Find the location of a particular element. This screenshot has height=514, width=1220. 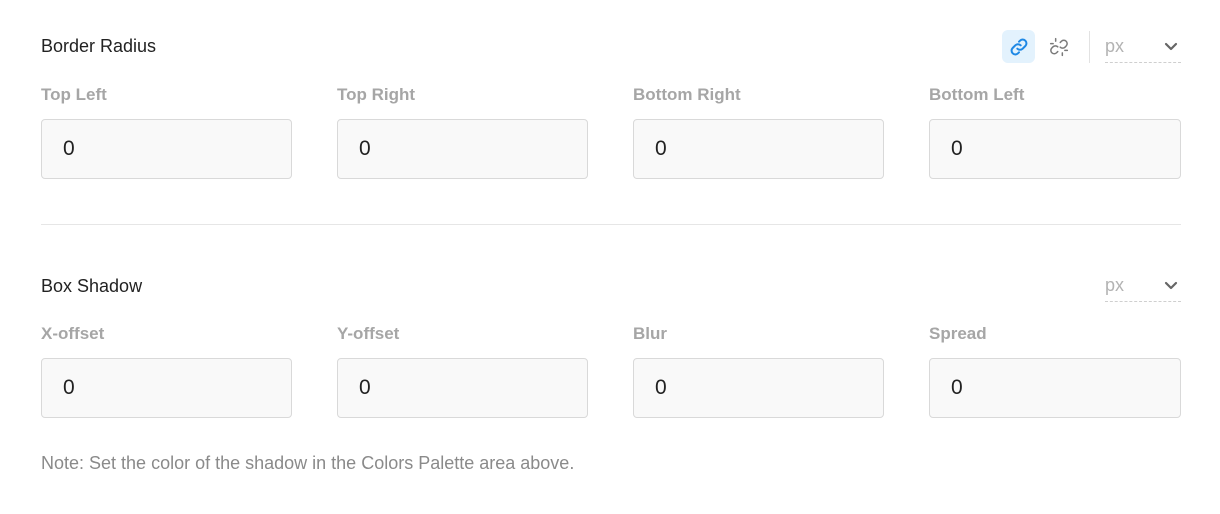

box-shadow-title: Box Shadow is located at coordinates (92, 286).